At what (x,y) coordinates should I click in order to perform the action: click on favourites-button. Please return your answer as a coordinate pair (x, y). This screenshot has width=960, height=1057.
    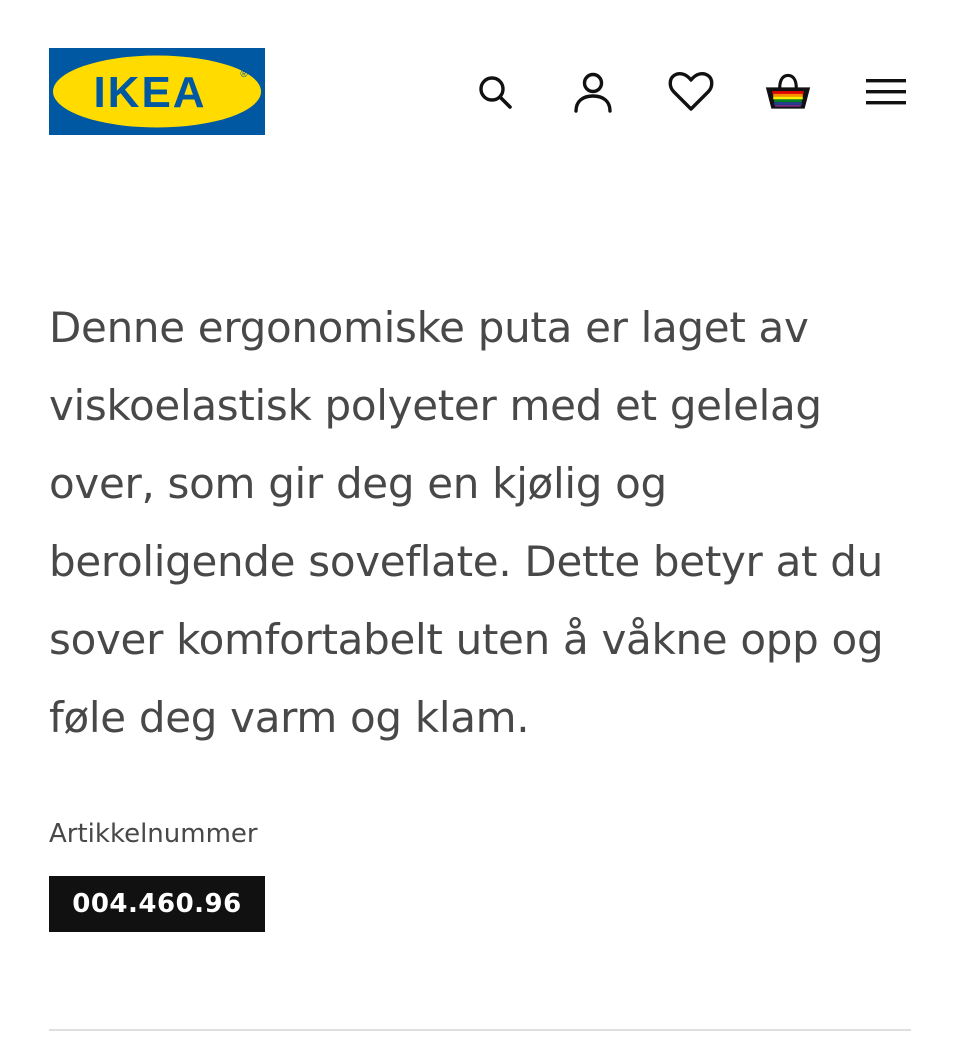
    Looking at the image, I should click on (691, 92).